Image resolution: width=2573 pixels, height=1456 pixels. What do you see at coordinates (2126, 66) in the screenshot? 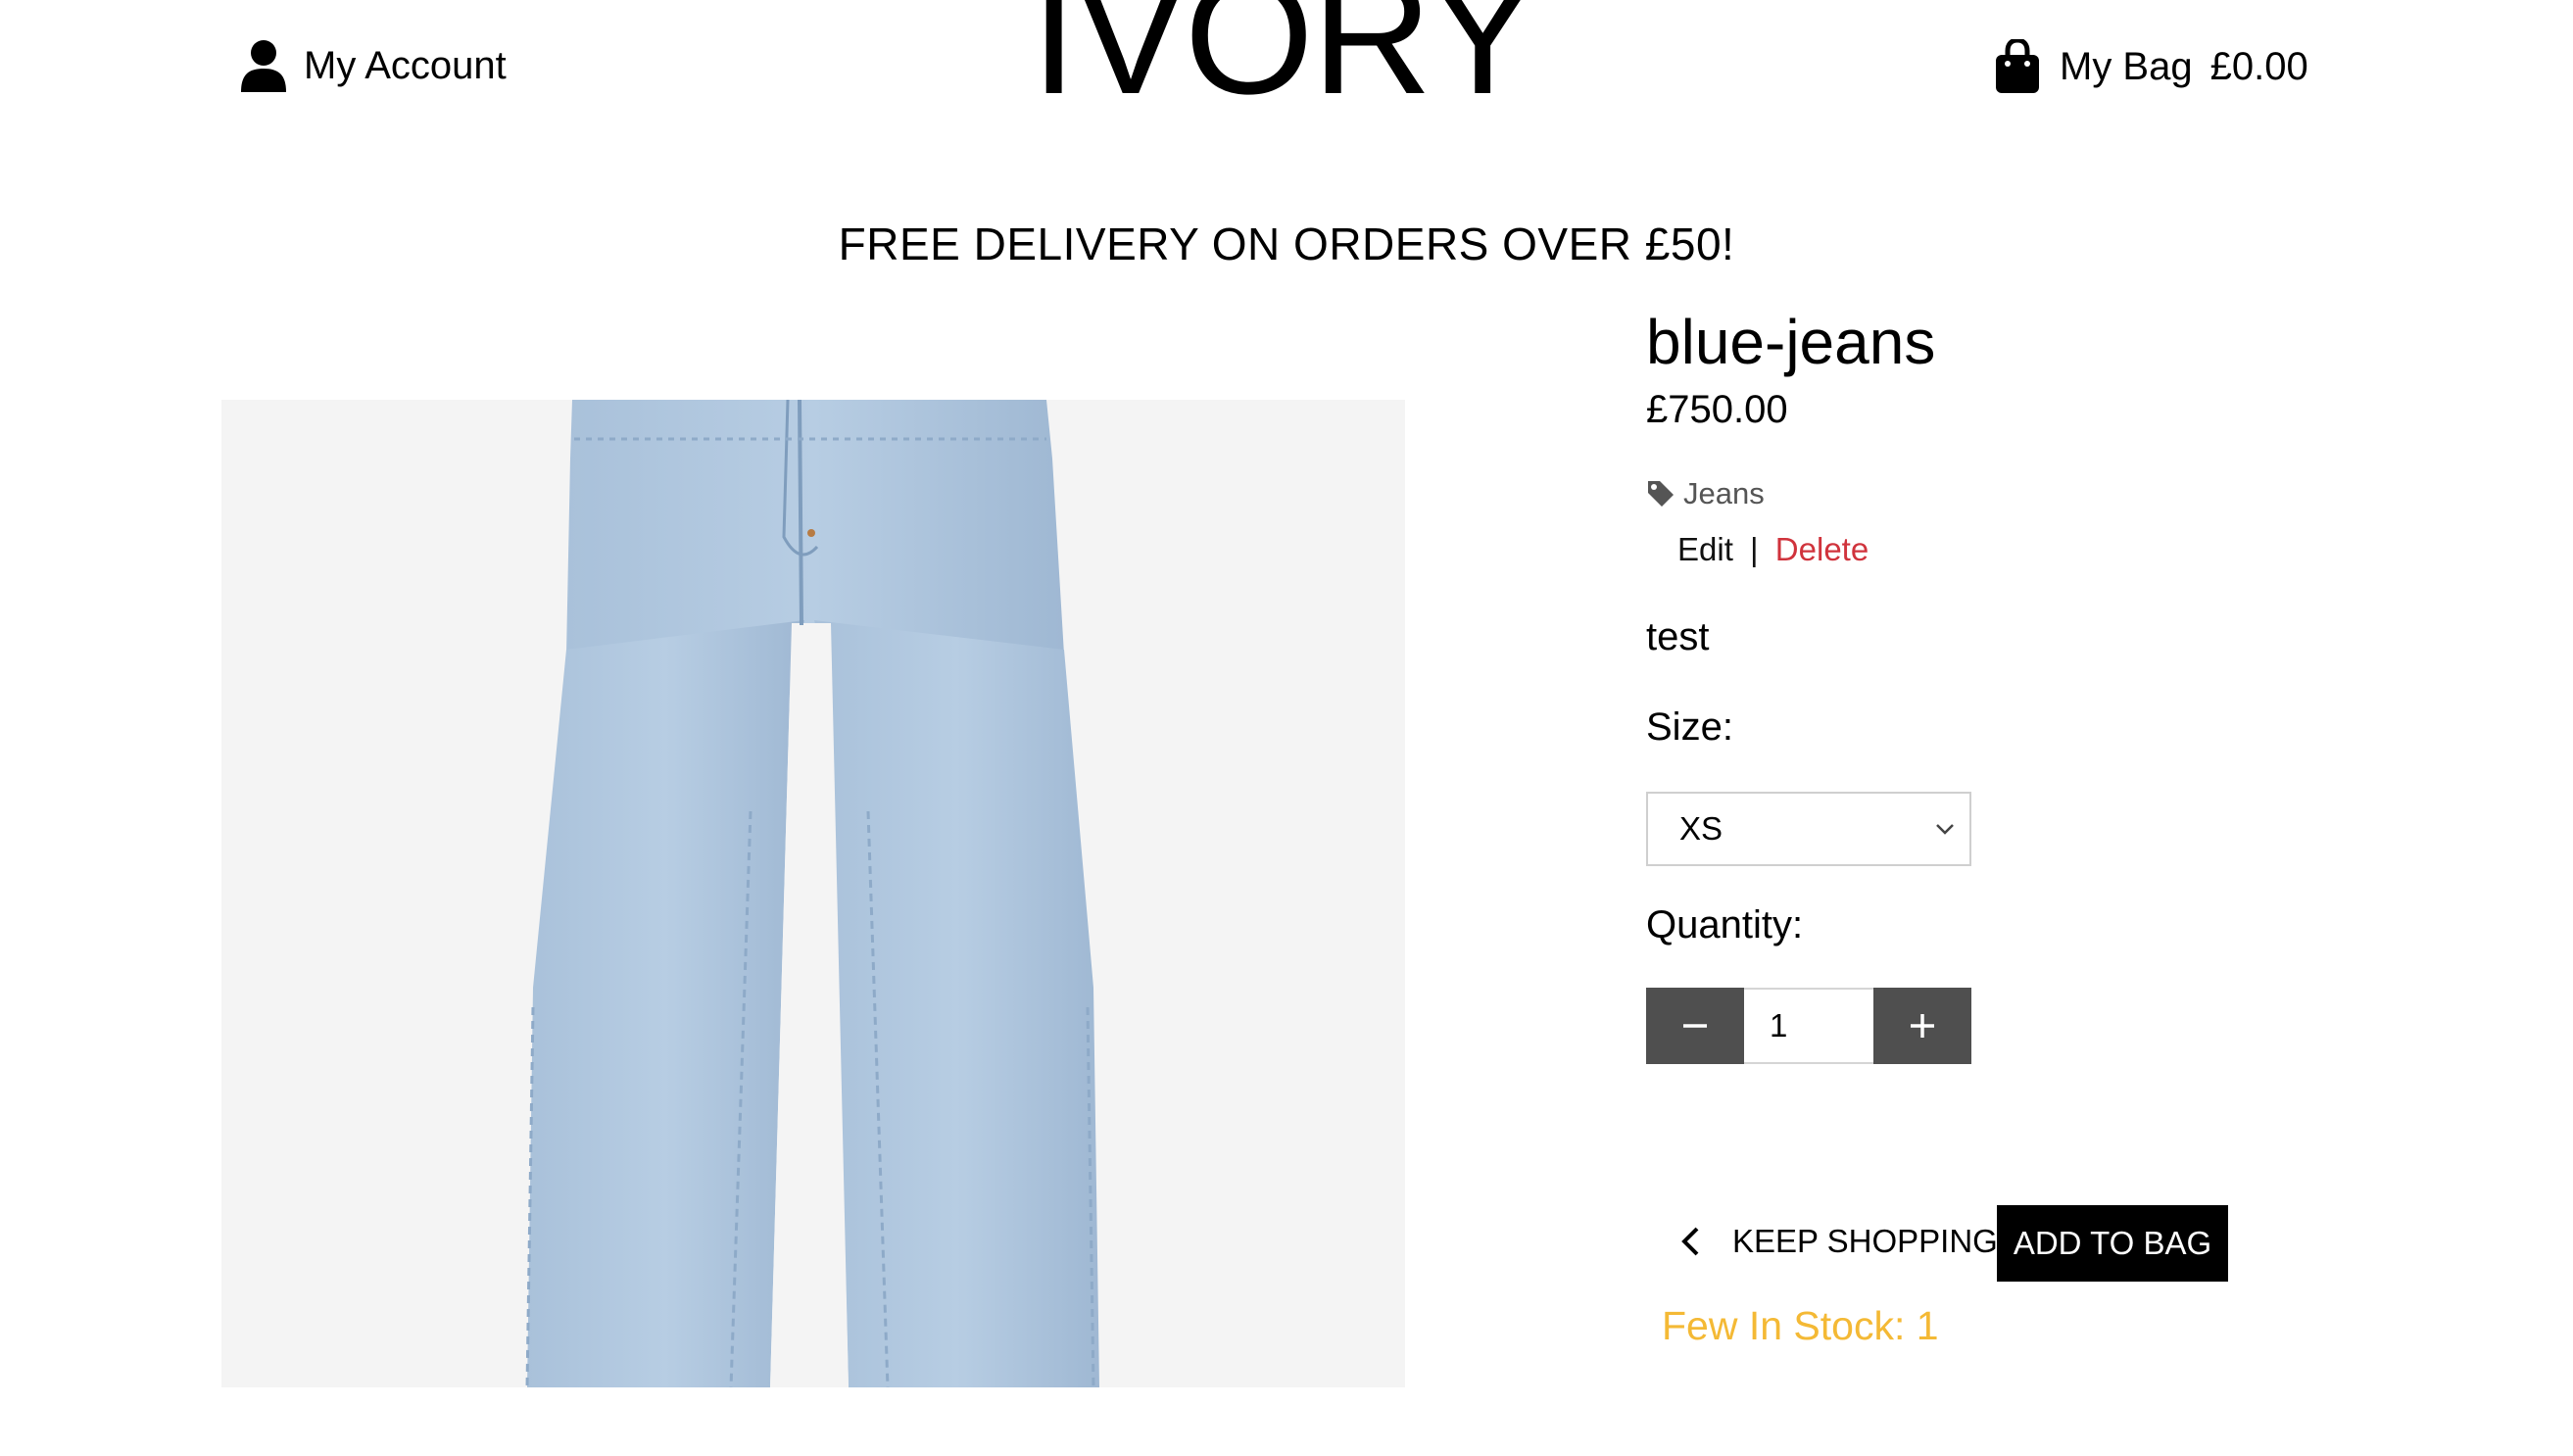
I see `my-bag-label: My Bag` at bounding box center [2126, 66].